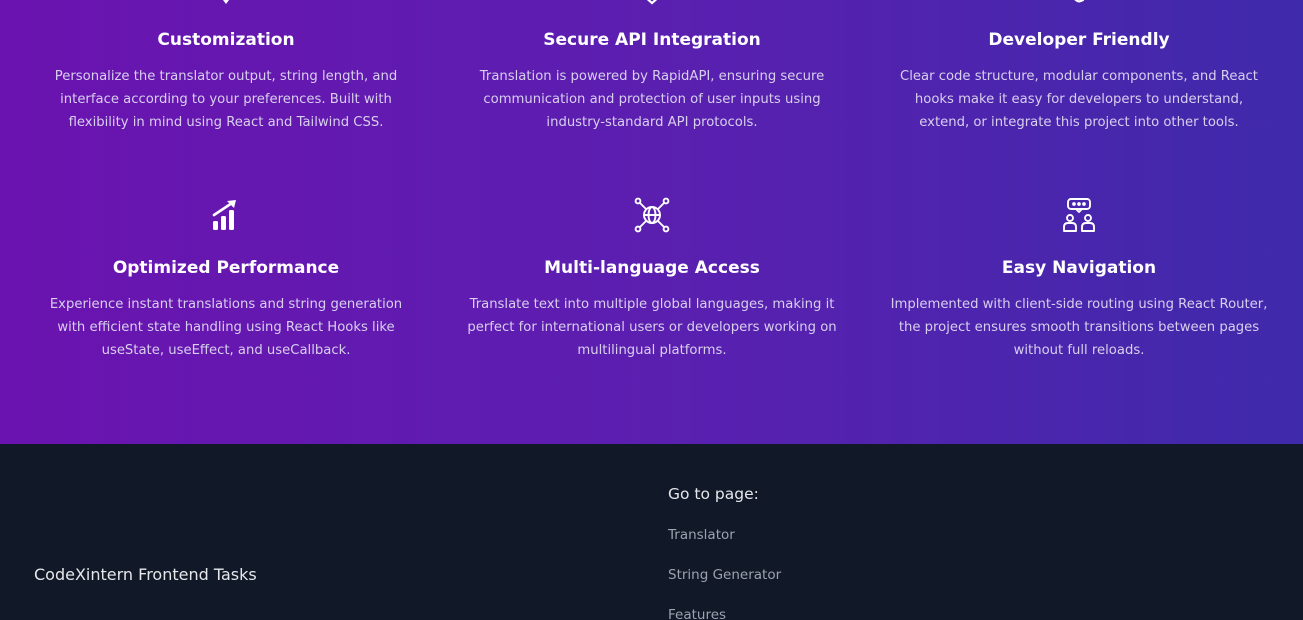  What do you see at coordinates (1079, 3) in the screenshot?
I see `code-icon` at bounding box center [1079, 3].